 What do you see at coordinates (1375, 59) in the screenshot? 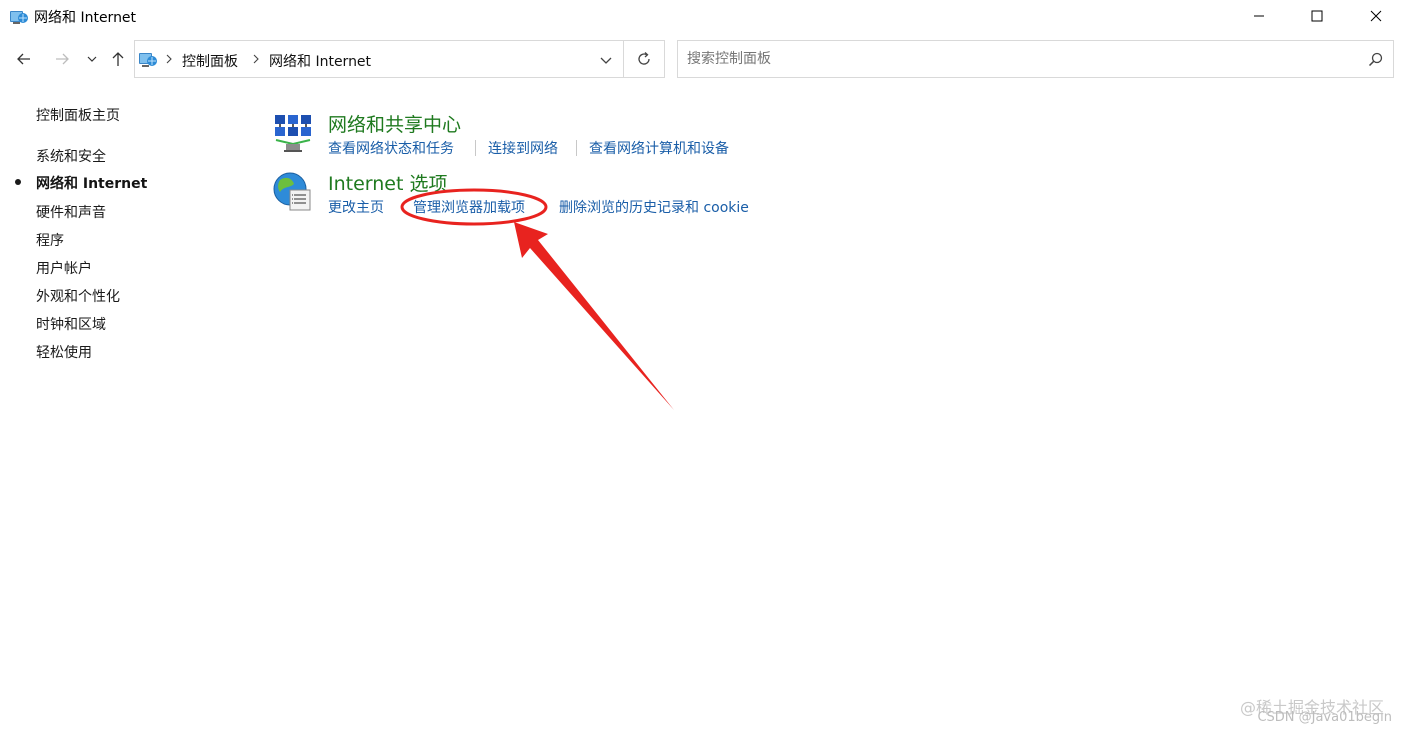
I see `search-icon` at bounding box center [1375, 59].